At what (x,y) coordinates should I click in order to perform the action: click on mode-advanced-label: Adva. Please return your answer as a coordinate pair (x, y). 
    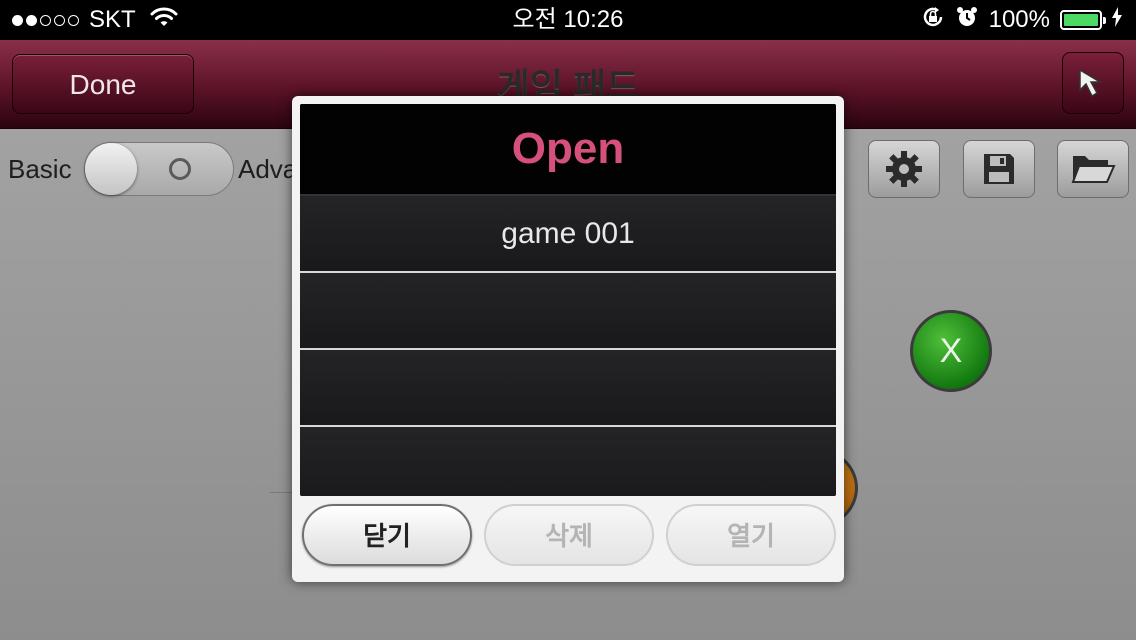
    Looking at the image, I should click on (268, 169).